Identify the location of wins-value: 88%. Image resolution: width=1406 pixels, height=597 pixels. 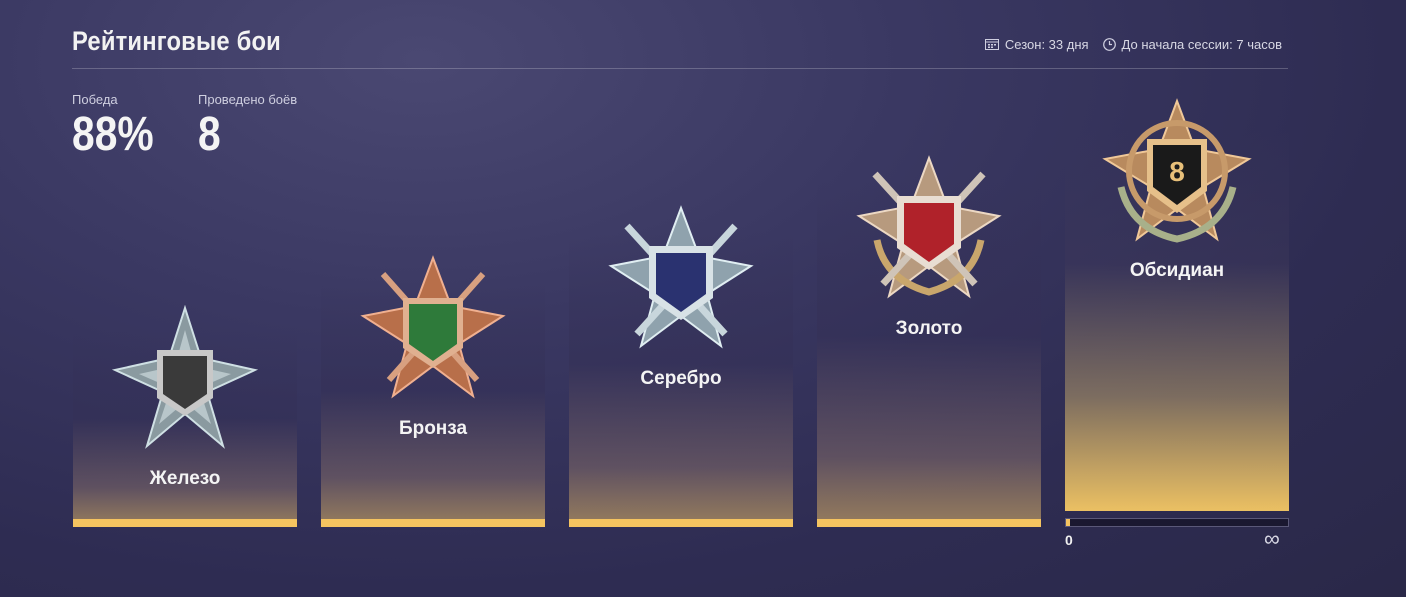
(113, 134).